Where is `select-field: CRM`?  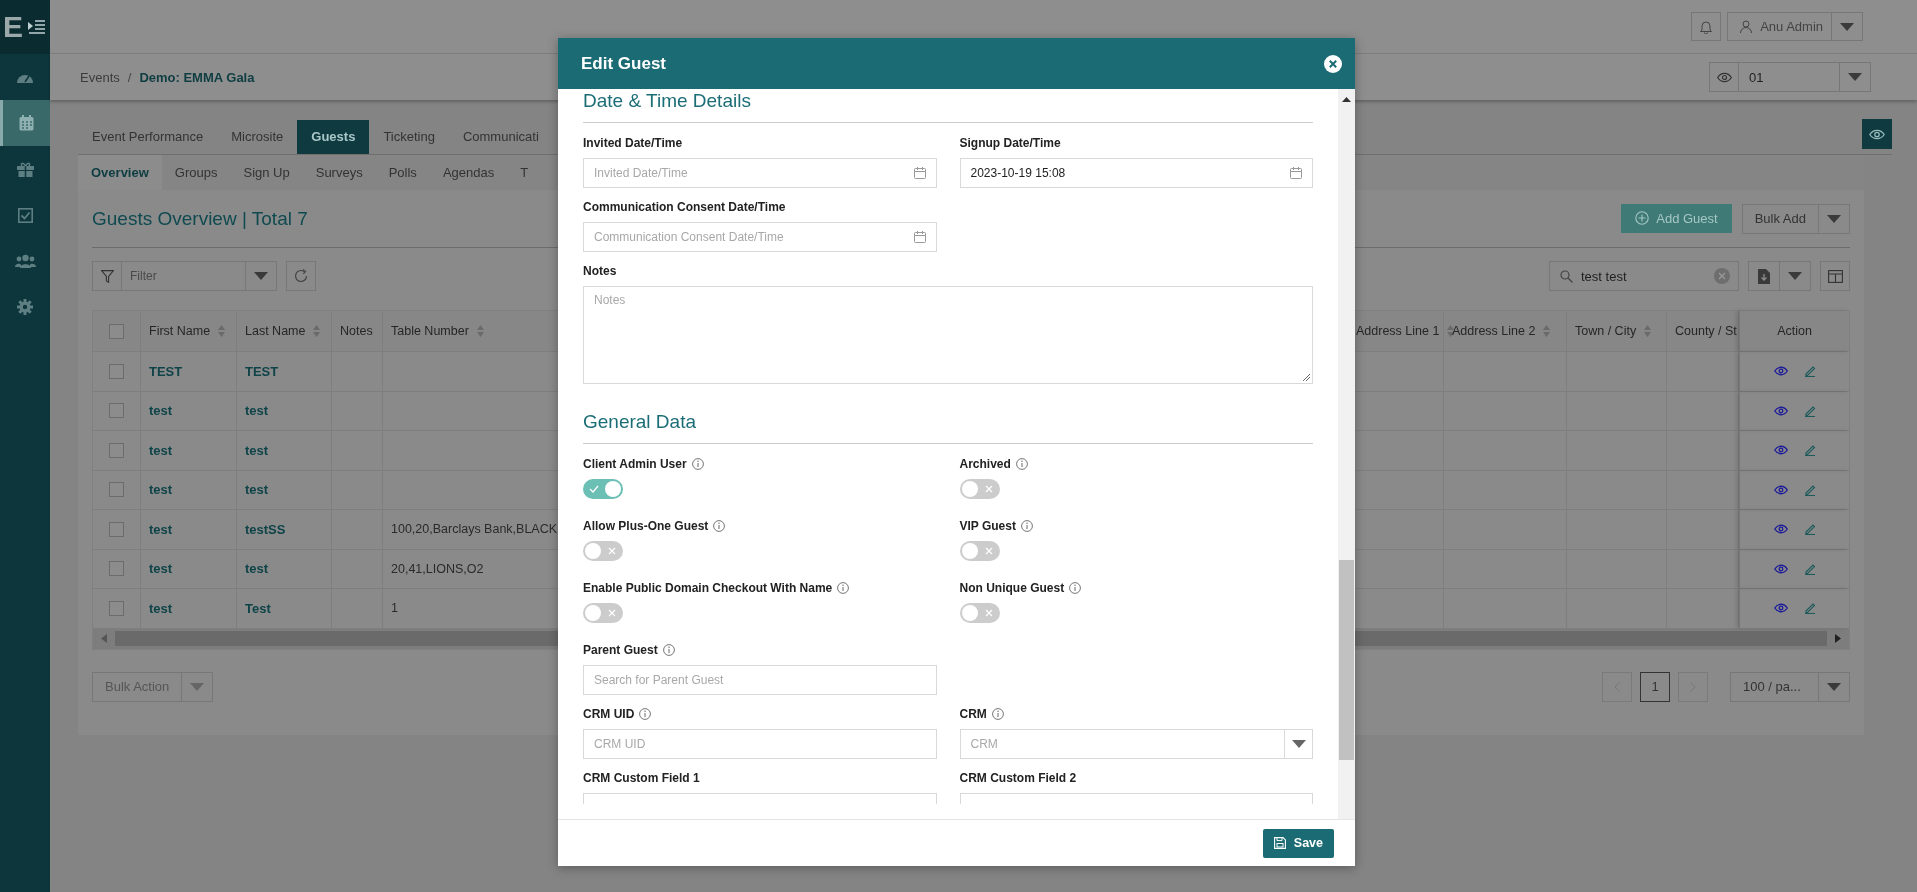
select-field: CRM is located at coordinates (1136, 744).